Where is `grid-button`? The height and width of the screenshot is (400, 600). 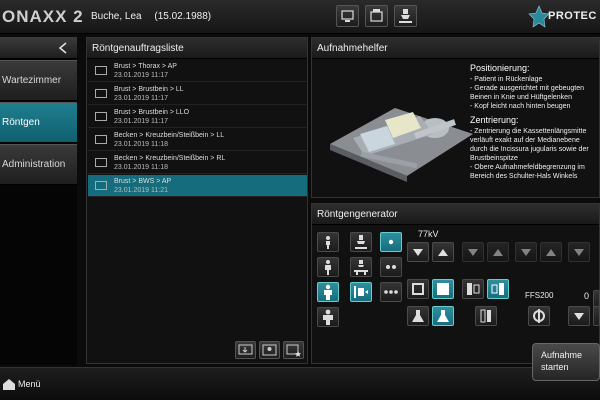
grid-button is located at coordinates (486, 316).